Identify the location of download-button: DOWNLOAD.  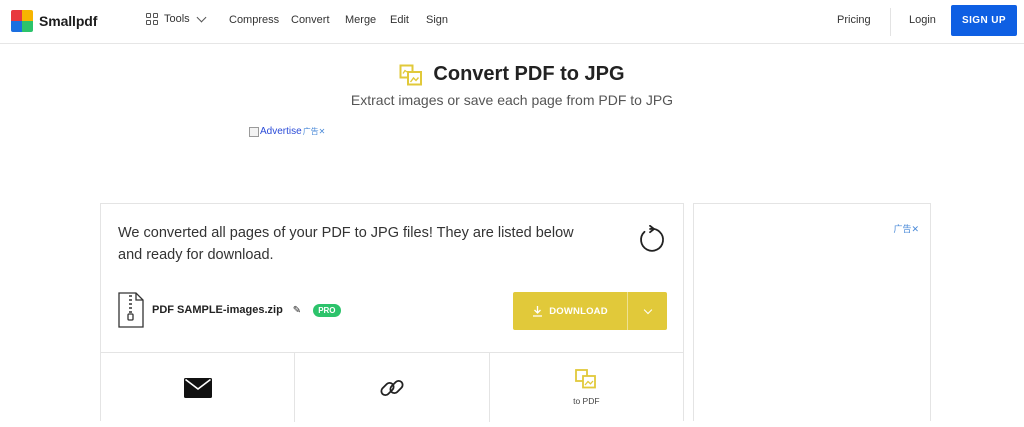
(570, 311).